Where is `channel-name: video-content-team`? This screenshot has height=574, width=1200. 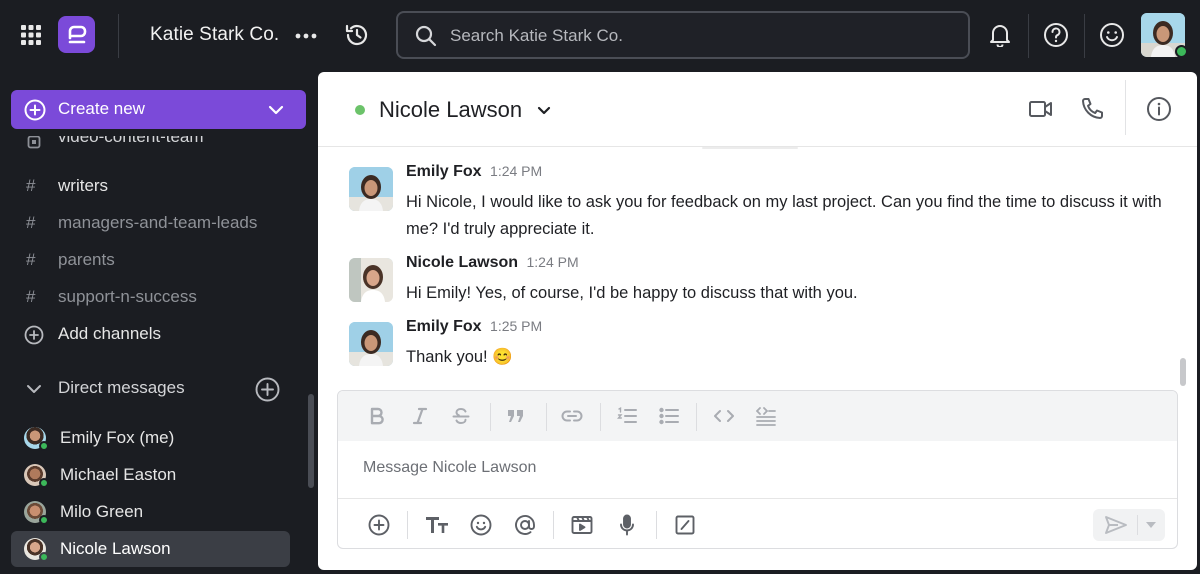 channel-name: video-content-team is located at coordinates (131, 141).